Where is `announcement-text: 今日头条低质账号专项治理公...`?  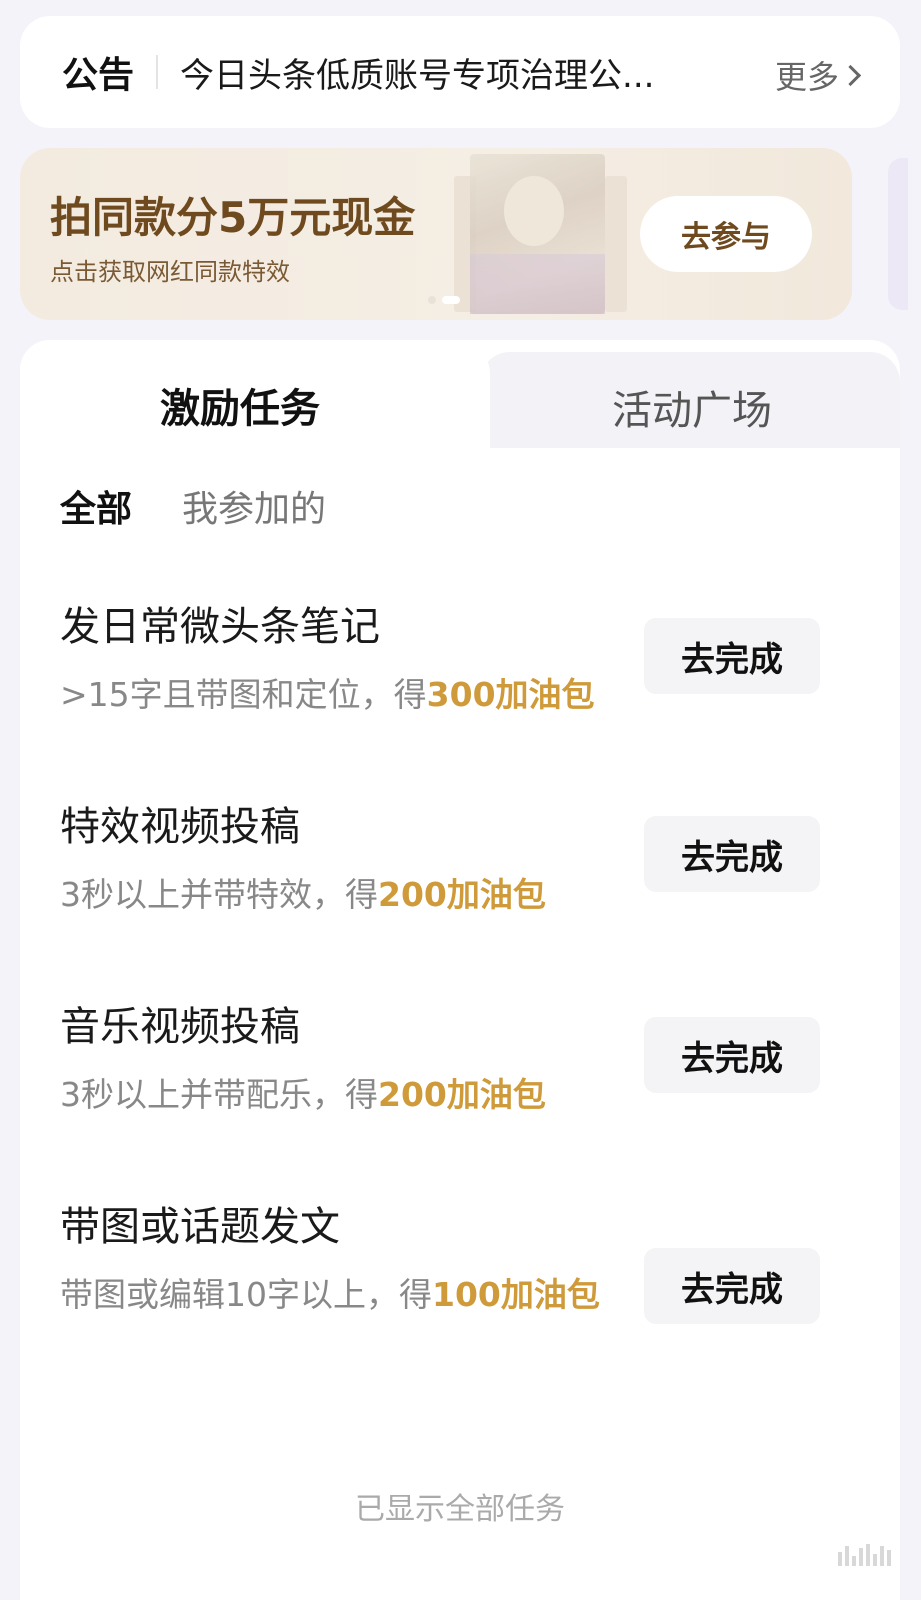 announcement-text: 今日头条低质账号专项治理公... is located at coordinates (450, 72).